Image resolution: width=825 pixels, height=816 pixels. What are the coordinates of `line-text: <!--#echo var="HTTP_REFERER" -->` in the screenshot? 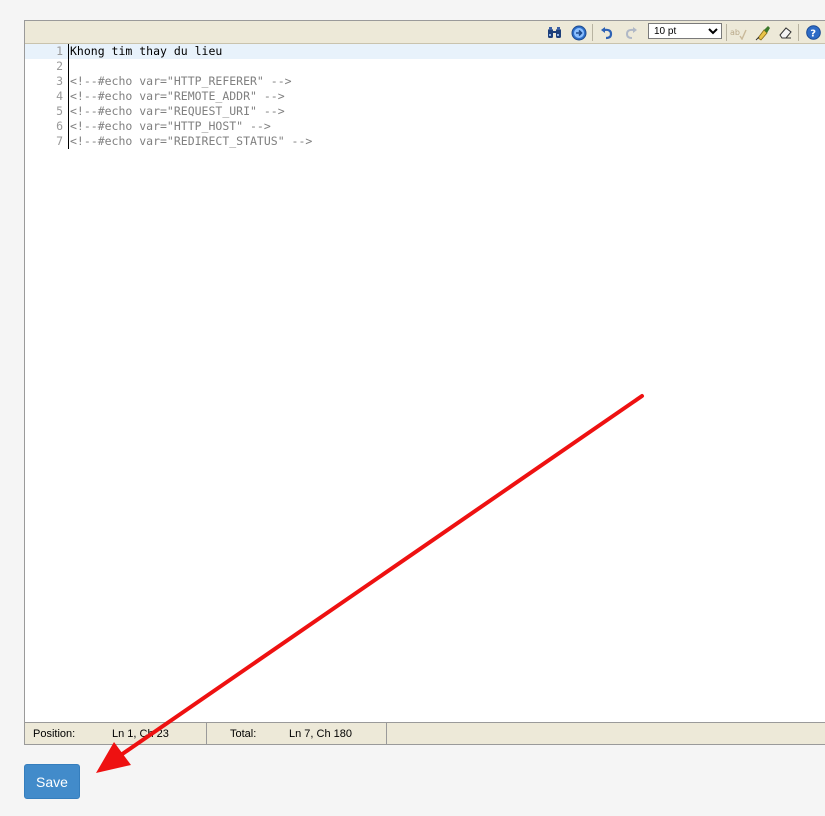 It's located at (181, 81).